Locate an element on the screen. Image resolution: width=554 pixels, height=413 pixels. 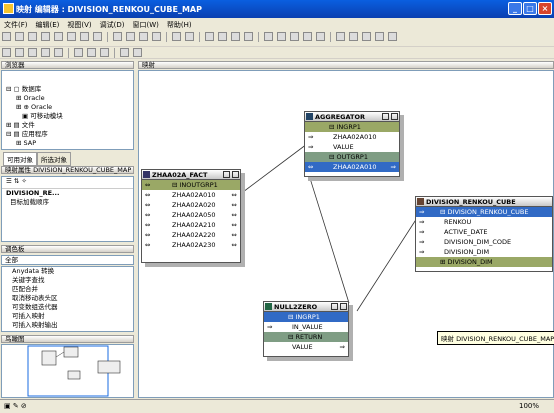
step-into-icon is located at coordinates (78, 52).